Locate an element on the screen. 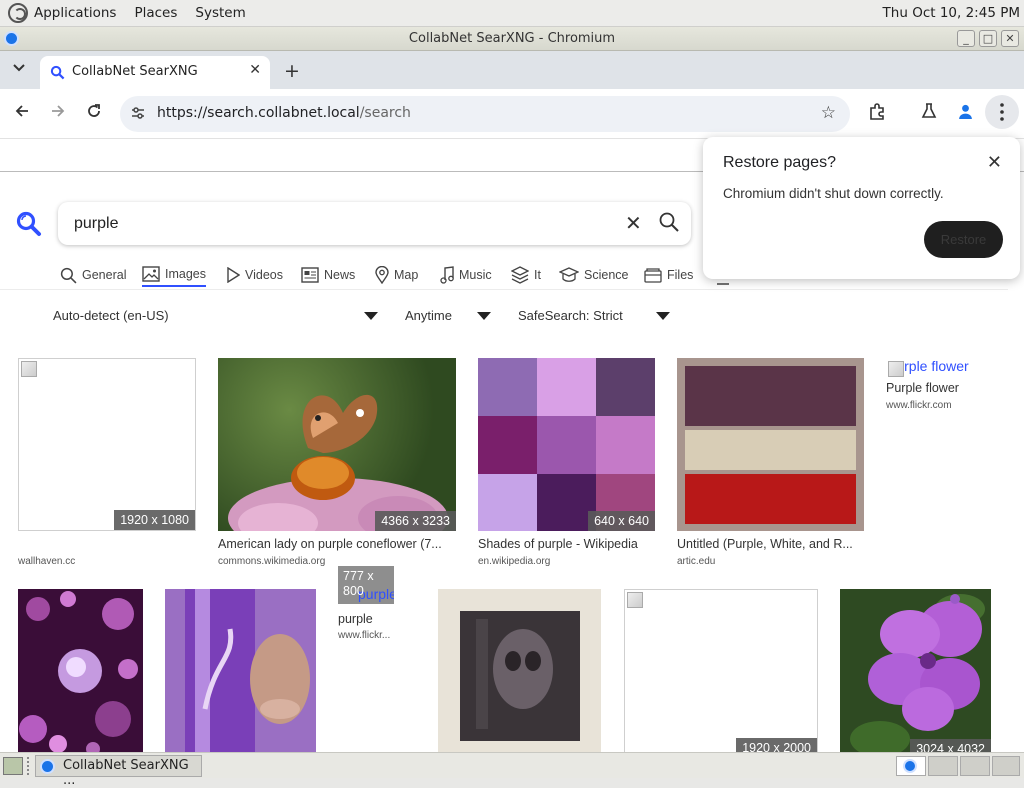 Image resolution: width=1024 pixels, height=788 pixels. butterfly-coneflower-thumbnail: 4366 x 3233 is located at coordinates (337, 444).